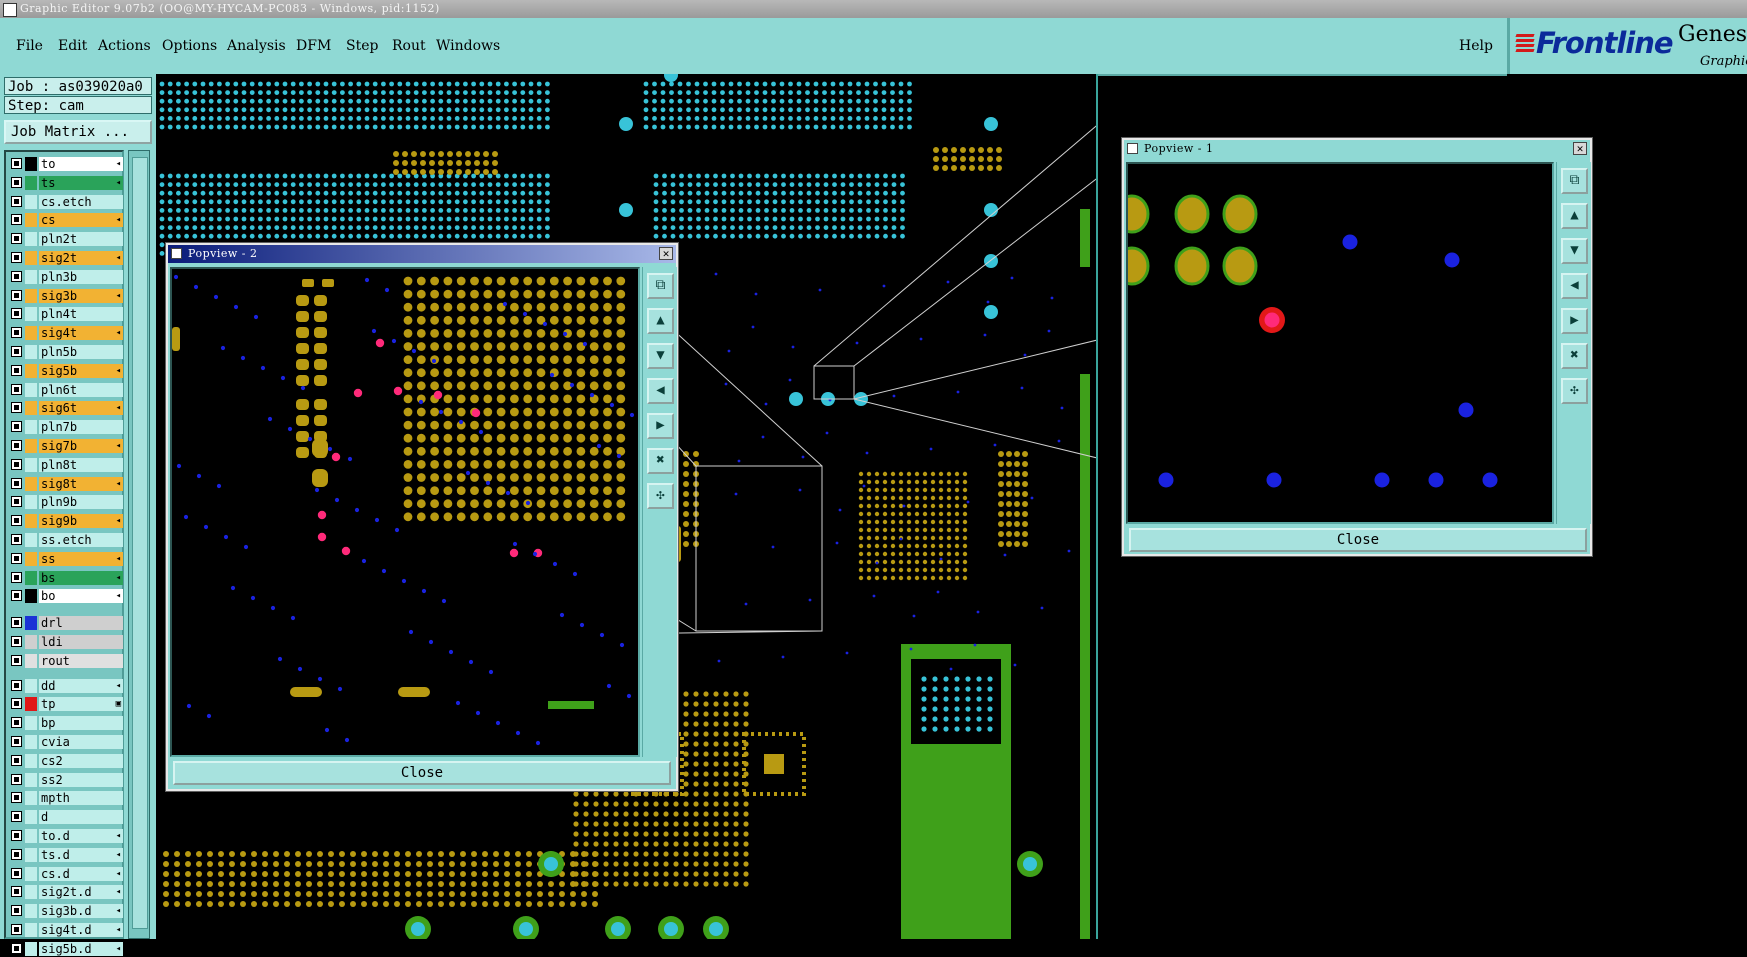  What do you see at coordinates (66, 220) in the screenshot?
I see `layer-row-cs: cs ◂` at bounding box center [66, 220].